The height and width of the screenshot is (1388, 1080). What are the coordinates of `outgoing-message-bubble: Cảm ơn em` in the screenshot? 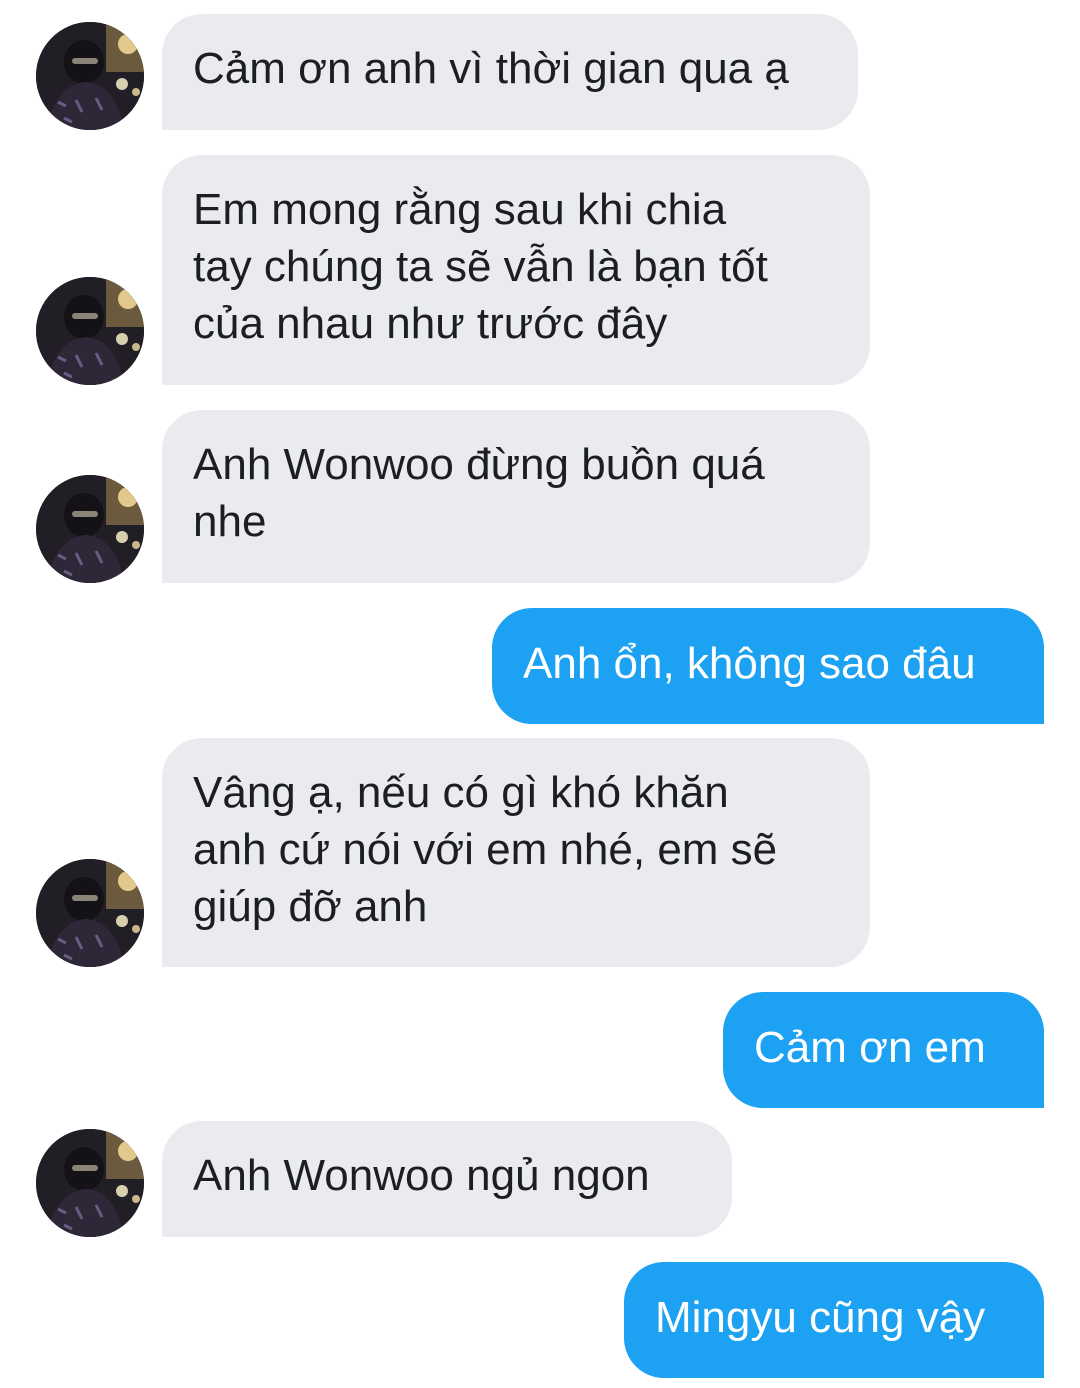 It's located at (883, 1050).